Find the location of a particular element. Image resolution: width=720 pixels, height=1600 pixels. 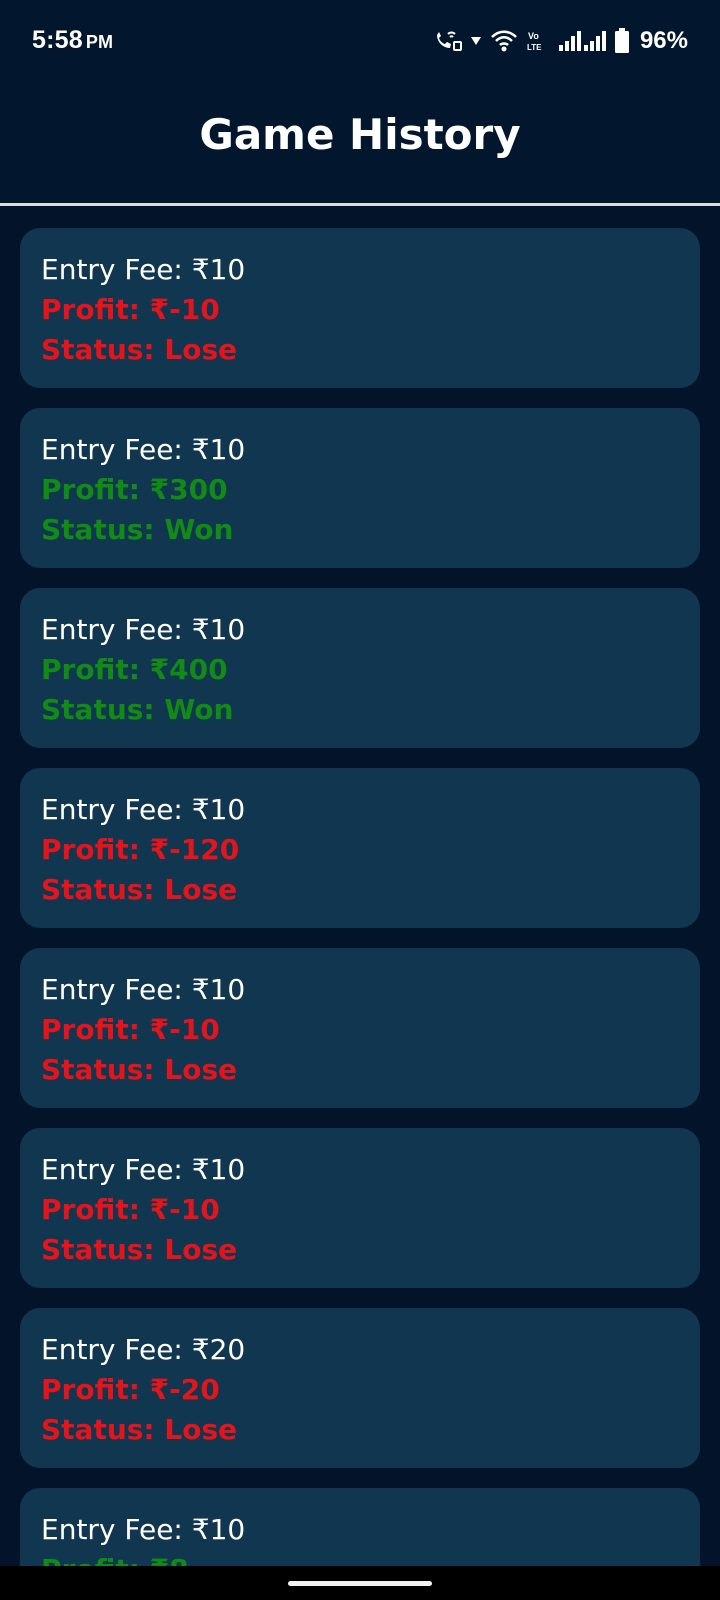

signal-icon is located at coordinates (582, 41).